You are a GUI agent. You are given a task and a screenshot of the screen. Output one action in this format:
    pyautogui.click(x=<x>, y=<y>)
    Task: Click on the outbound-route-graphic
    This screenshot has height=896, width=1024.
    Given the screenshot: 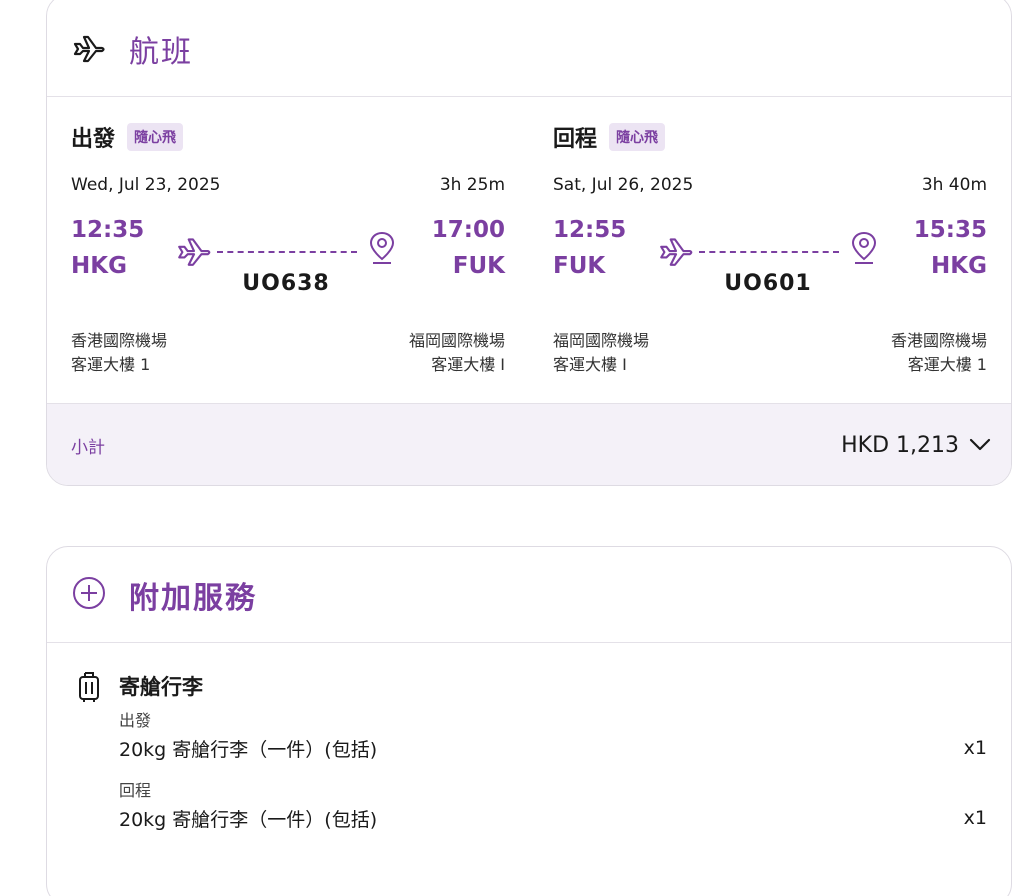 What is the action you would take?
    pyautogui.click(x=285, y=251)
    